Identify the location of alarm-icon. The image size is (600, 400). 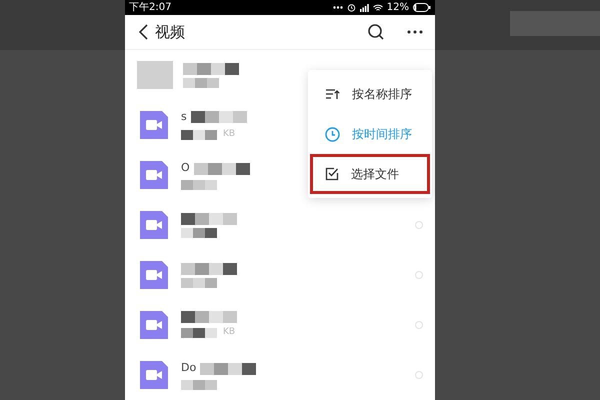
(351, 7).